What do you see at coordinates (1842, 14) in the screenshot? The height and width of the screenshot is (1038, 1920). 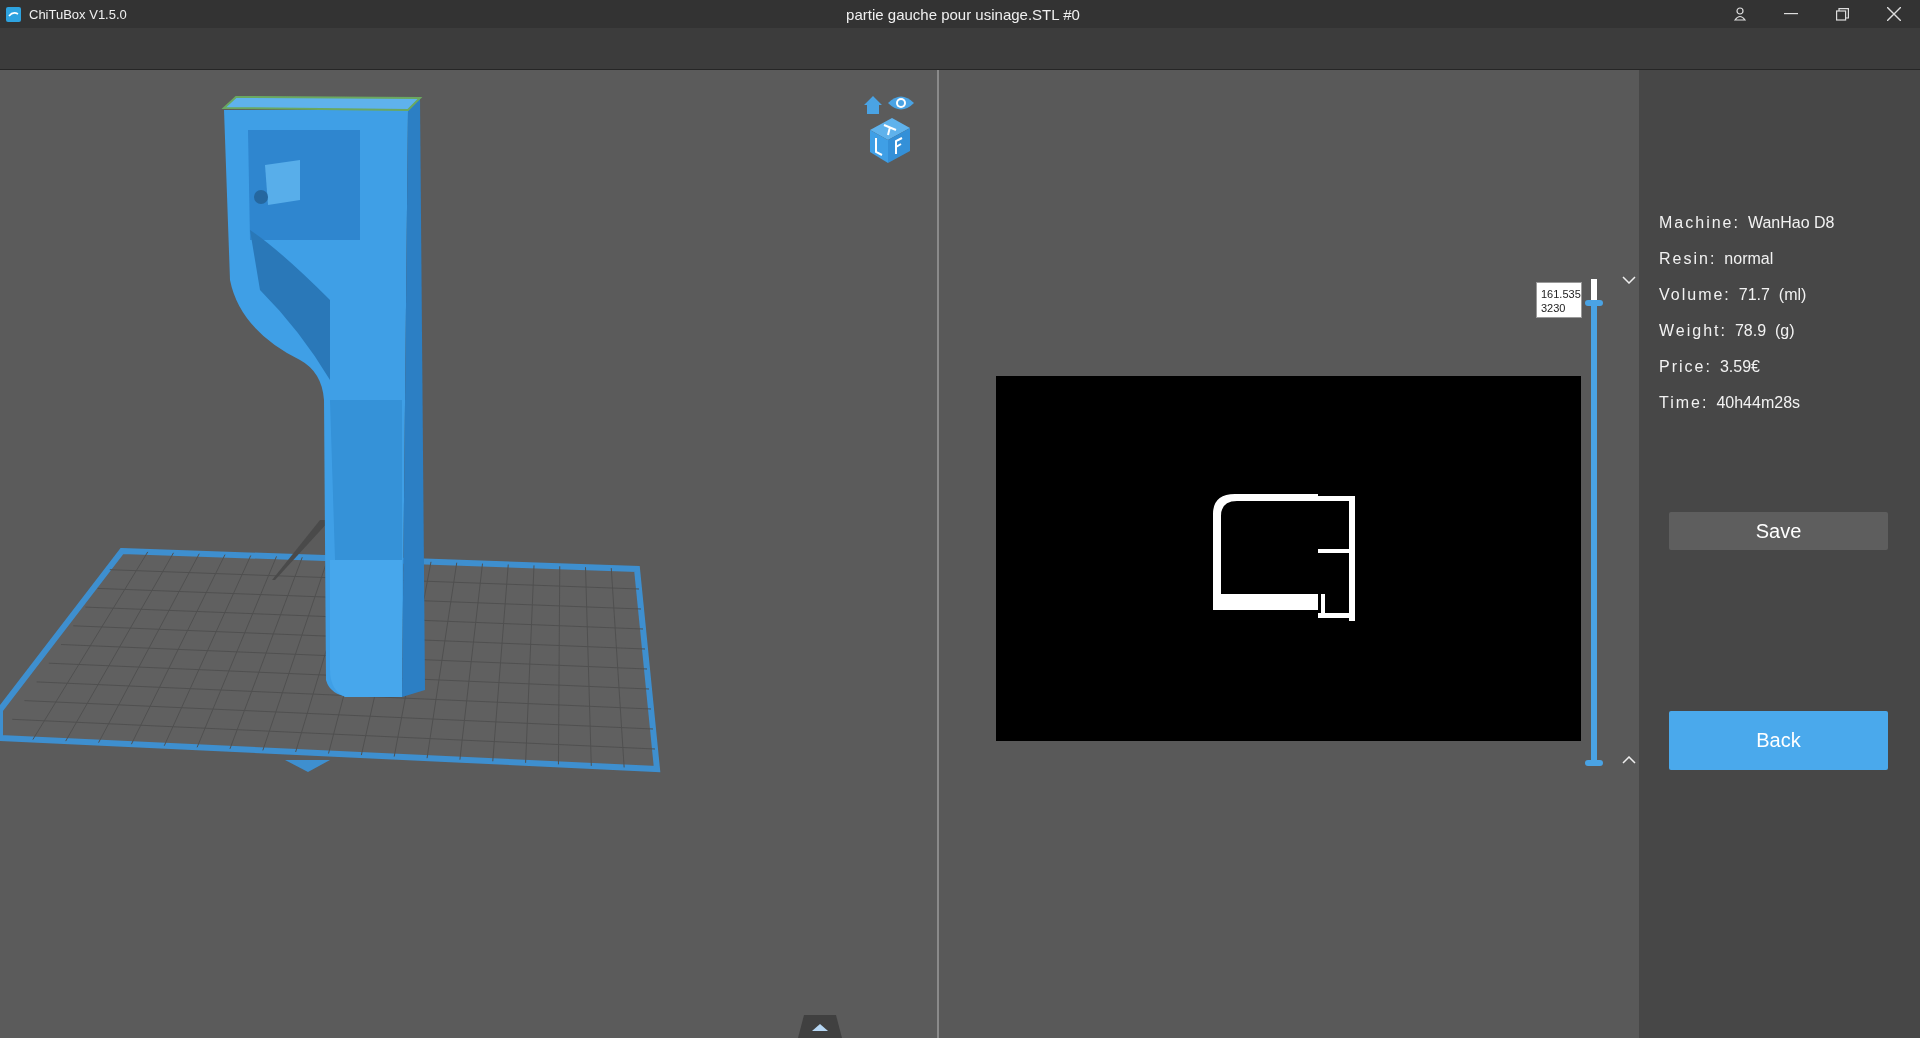 I see `restore-icon` at bounding box center [1842, 14].